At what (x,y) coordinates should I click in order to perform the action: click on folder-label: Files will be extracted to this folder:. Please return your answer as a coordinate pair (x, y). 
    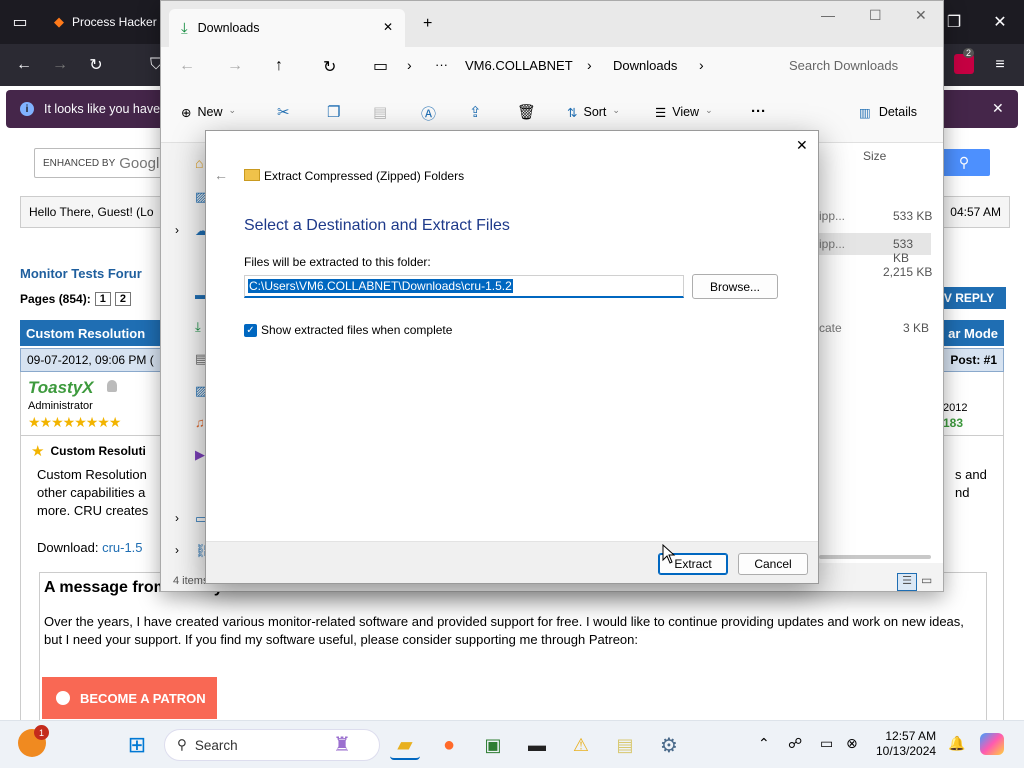
    Looking at the image, I should click on (337, 262).